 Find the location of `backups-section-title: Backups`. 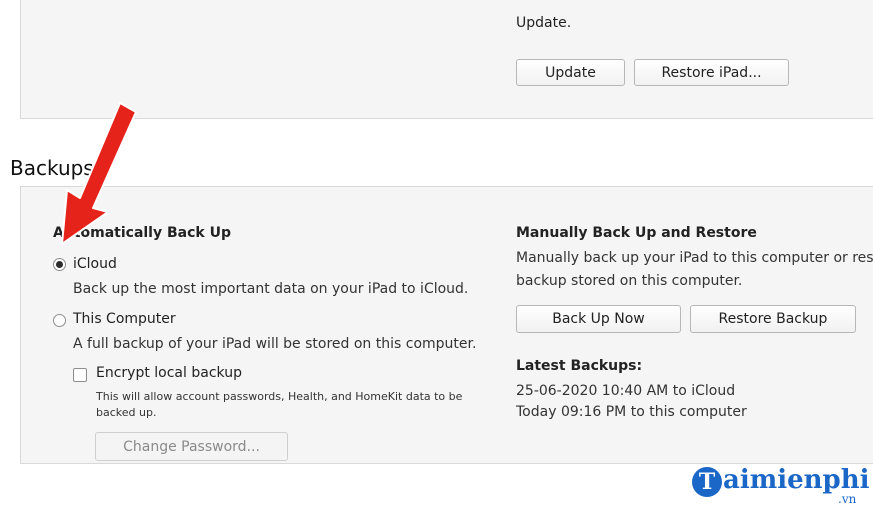

backups-section-title: Backups is located at coordinates (52, 168).